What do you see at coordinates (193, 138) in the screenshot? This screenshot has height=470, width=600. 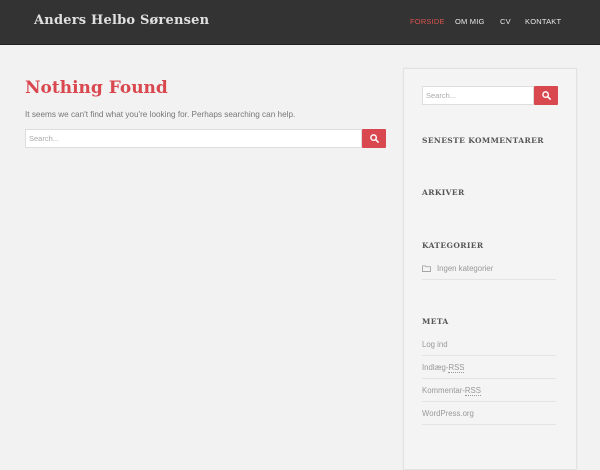 I see `main-search-input` at bounding box center [193, 138].